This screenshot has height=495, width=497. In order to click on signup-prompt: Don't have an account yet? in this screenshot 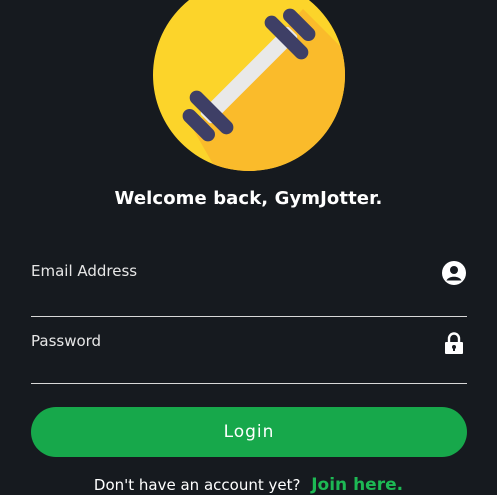, I will do `click(197, 485)`.